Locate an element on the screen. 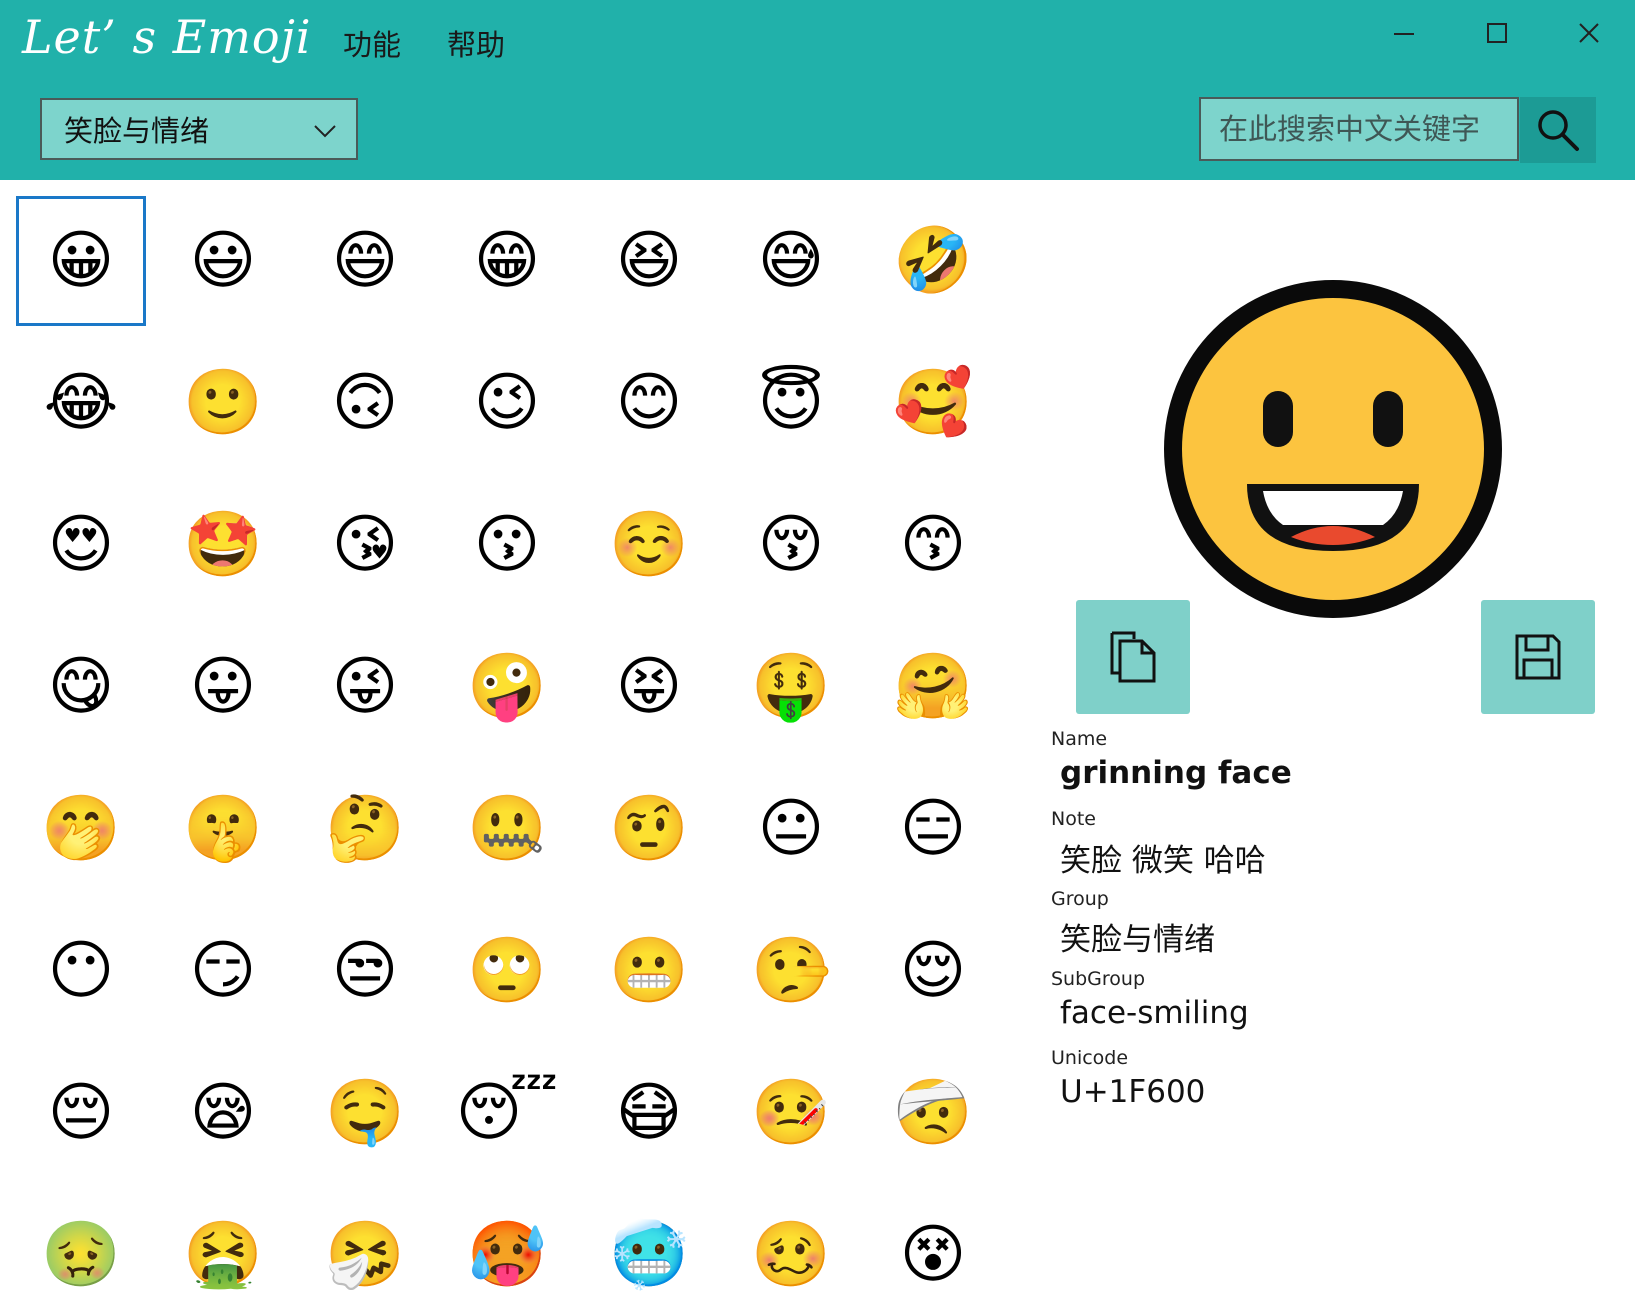  emoji-glyph: 🤣 is located at coordinates (933, 261).